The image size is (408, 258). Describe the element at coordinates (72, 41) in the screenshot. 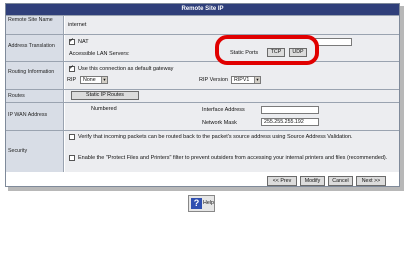

I see `nat-checkbox` at that location.